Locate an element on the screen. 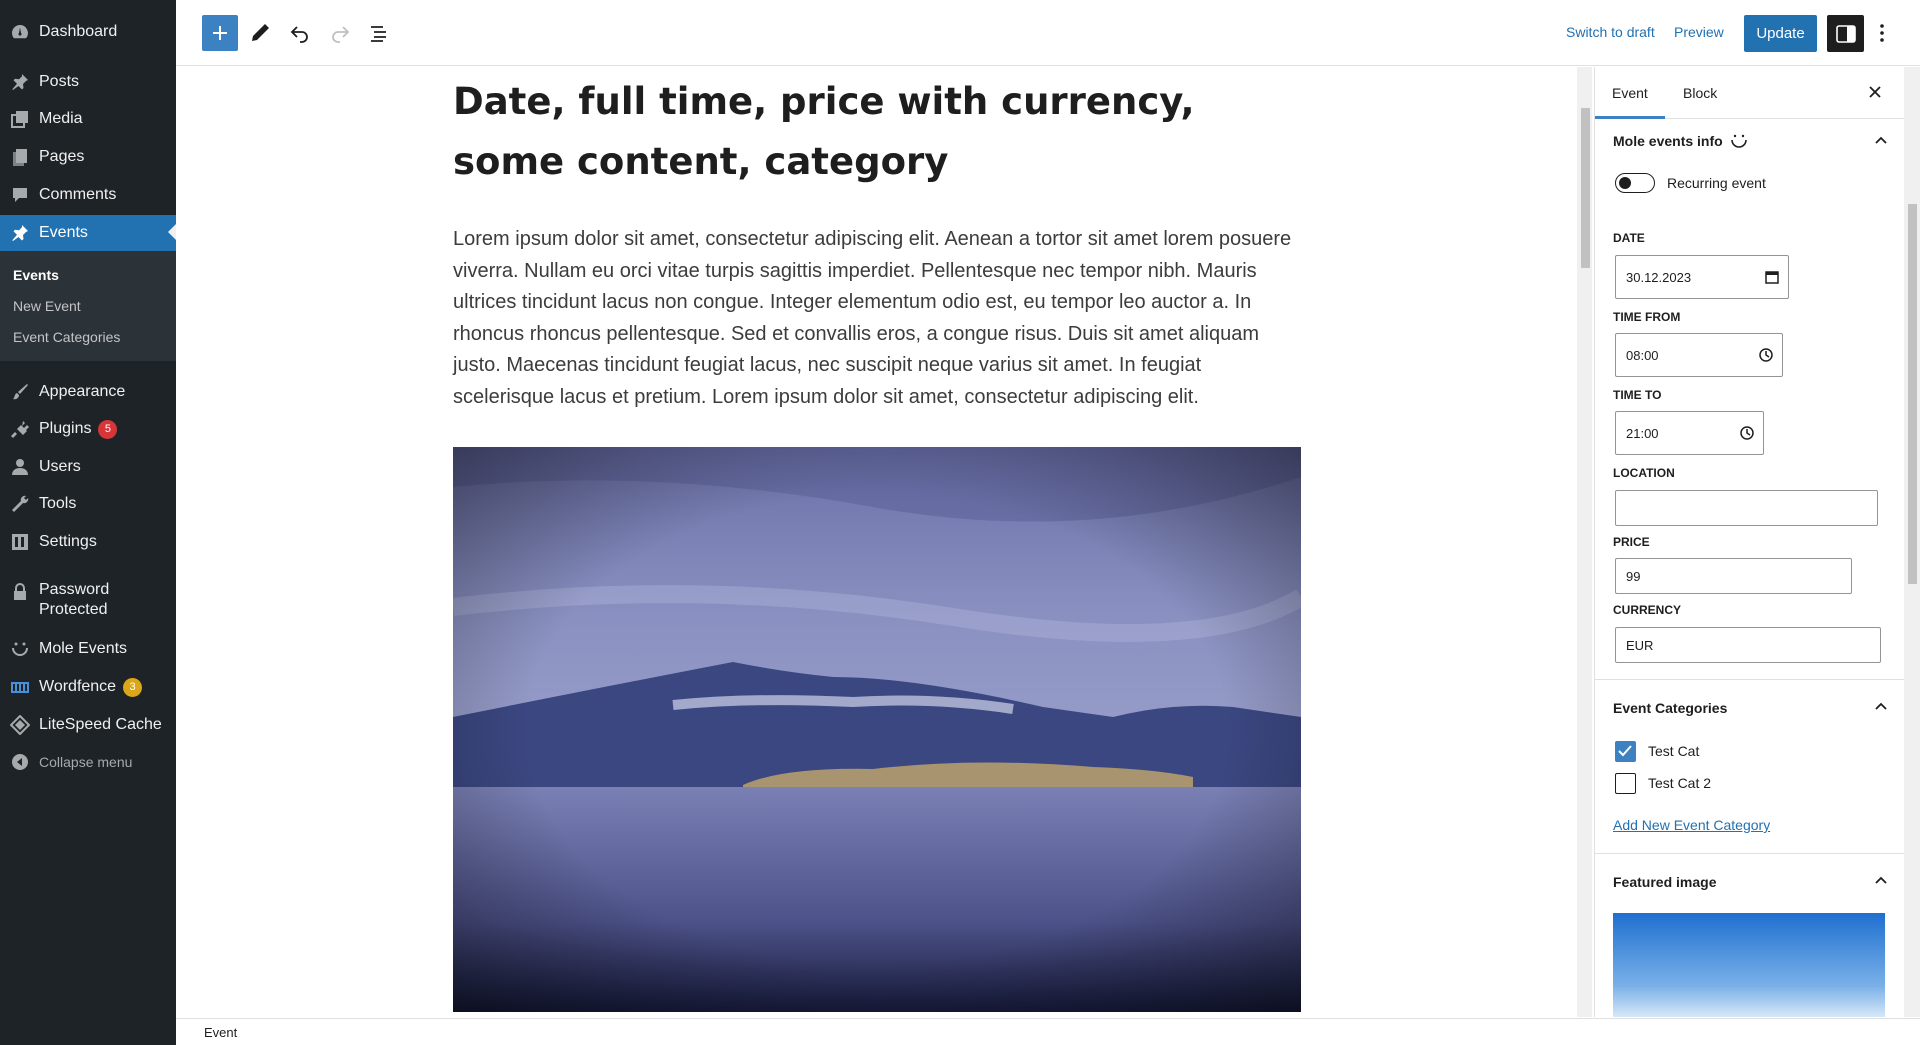 The image size is (1920, 1045). section-divider is located at coordinates (1750, 679).